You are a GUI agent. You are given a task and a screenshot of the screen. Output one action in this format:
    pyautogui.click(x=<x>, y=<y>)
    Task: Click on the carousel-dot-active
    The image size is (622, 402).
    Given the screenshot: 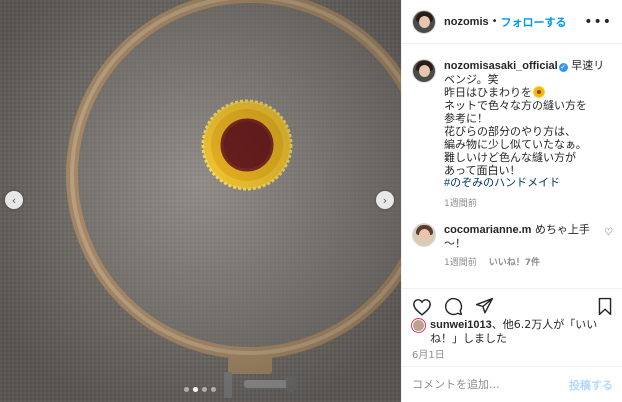 What is the action you would take?
    pyautogui.click(x=195, y=389)
    